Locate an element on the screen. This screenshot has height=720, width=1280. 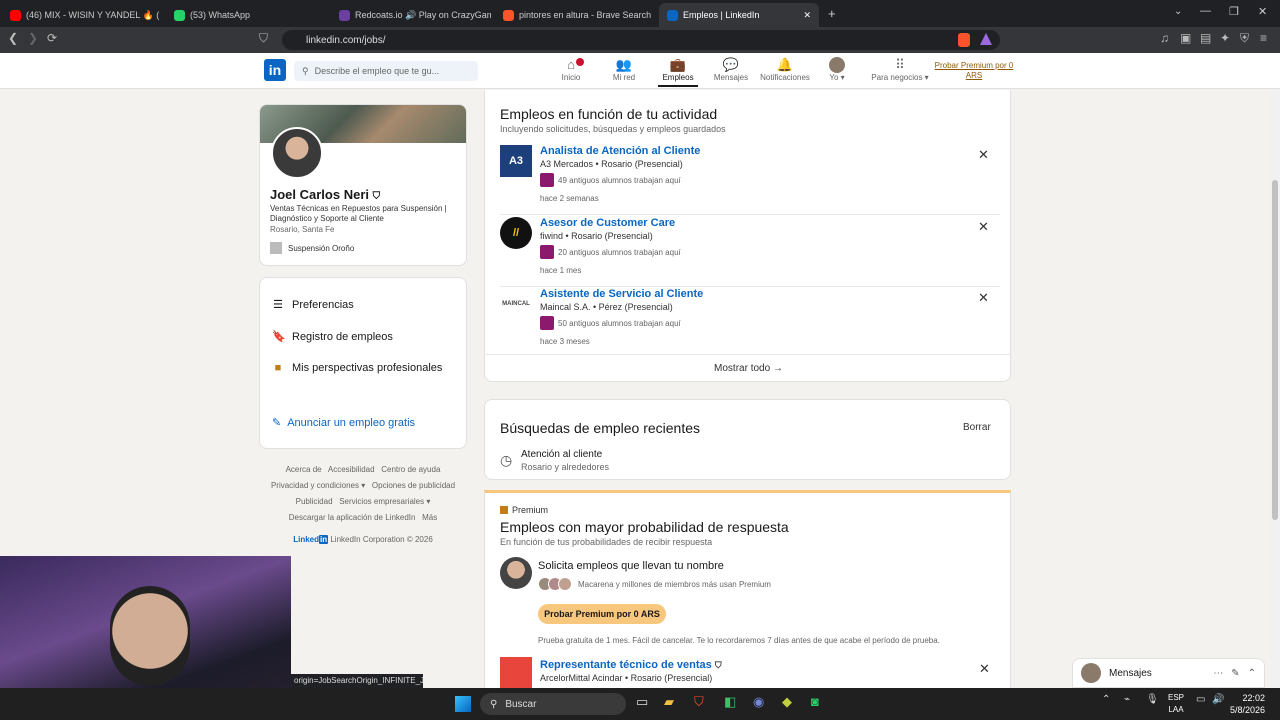
footer-link: Servicios empresariales is located at coordinates (381, 501).